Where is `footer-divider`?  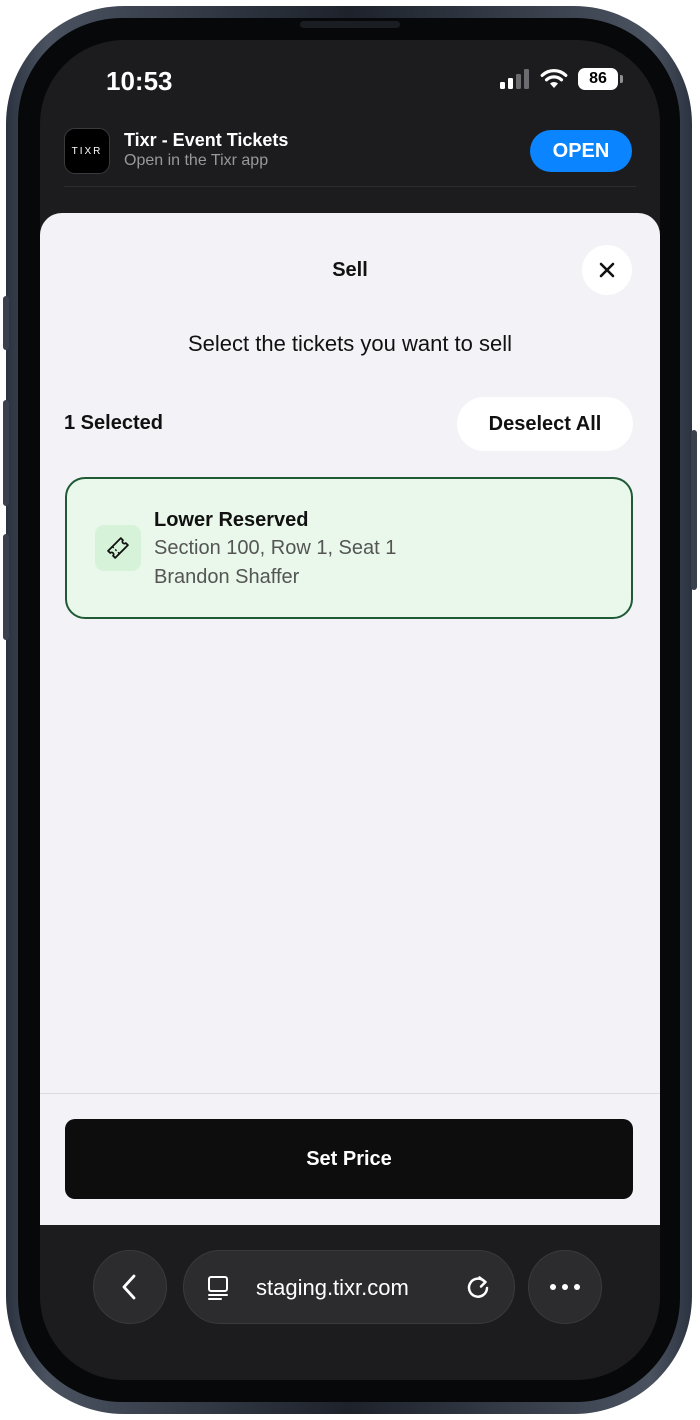
footer-divider is located at coordinates (350, 1093).